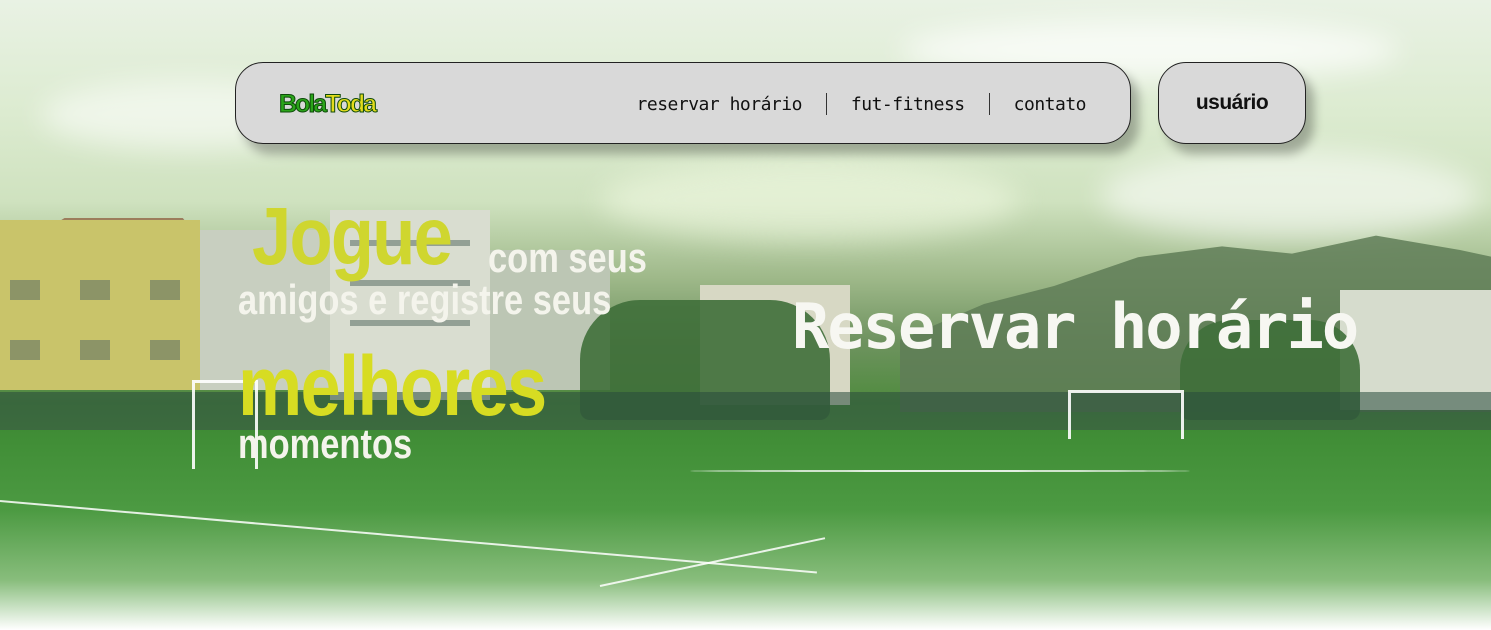 This screenshot has width=1491, height=630. Describe the element at coordinates (719, 104) in the screenshot. I see `nav-link-reservar-horario: reservar horário` at that location.